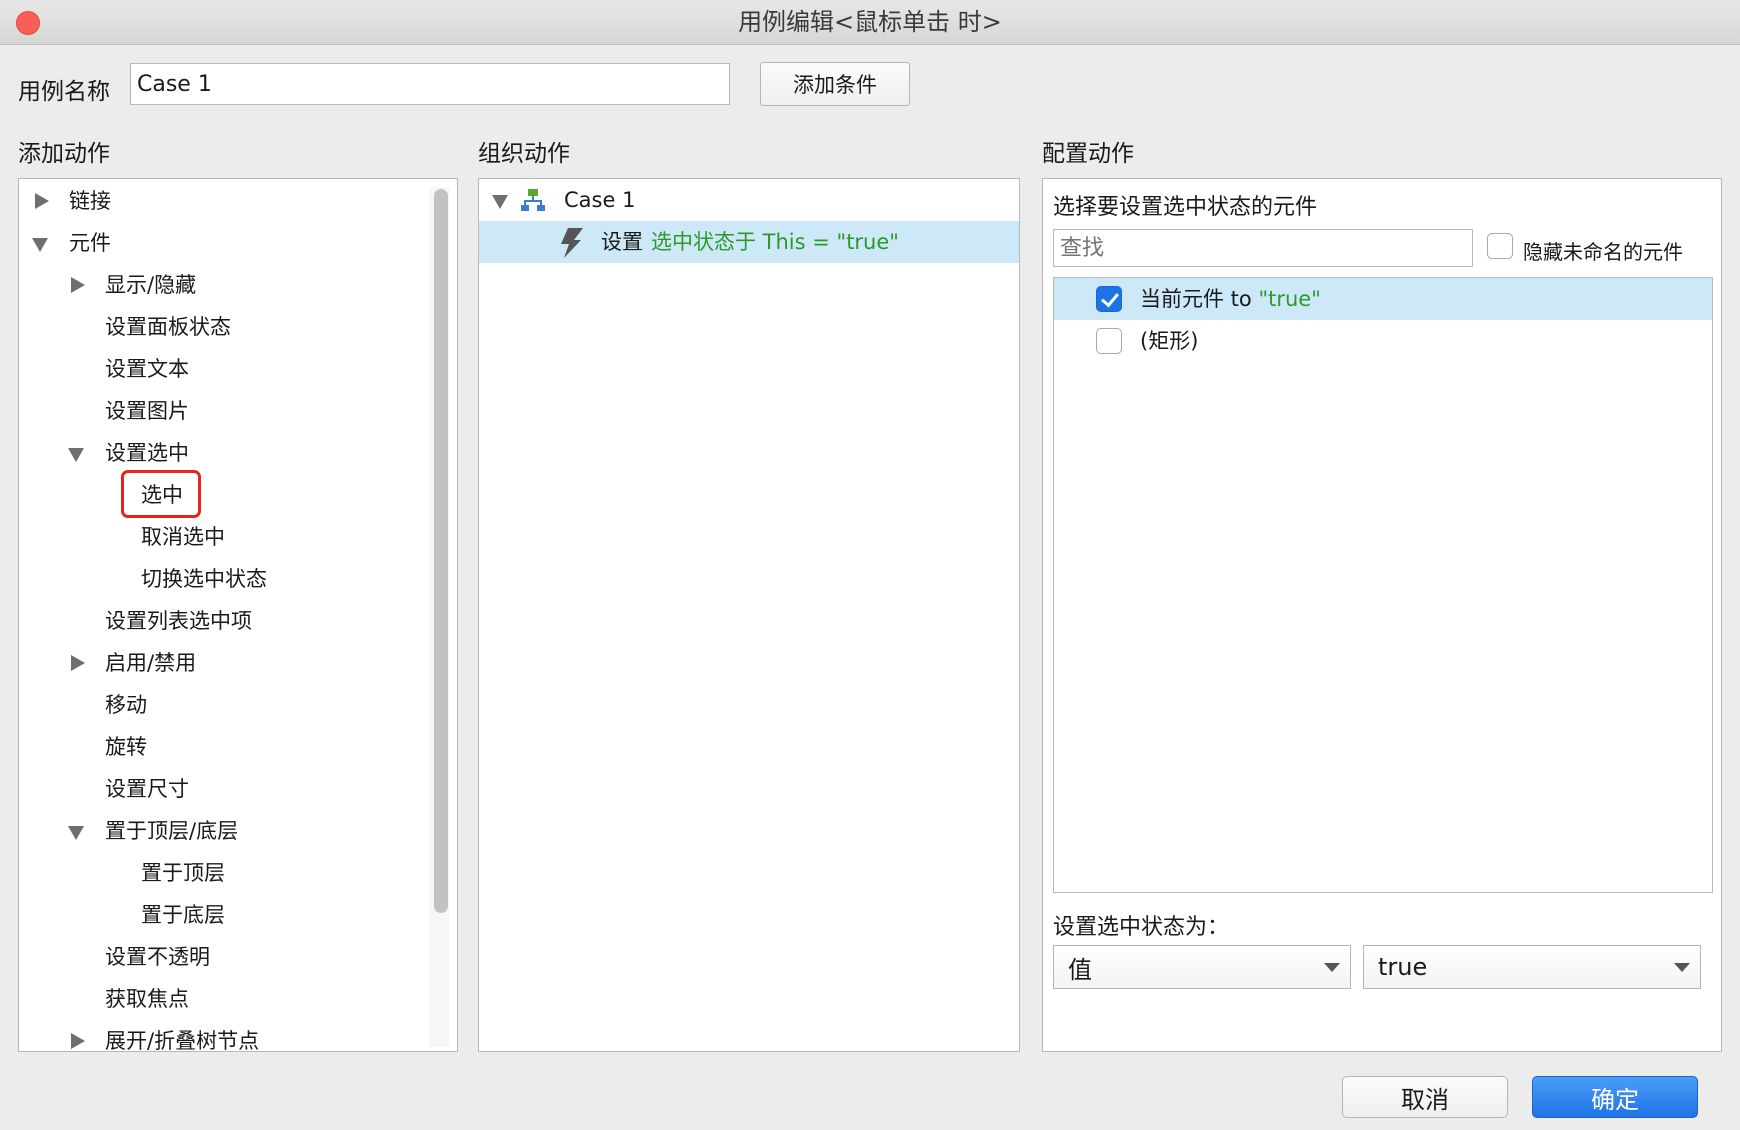  I want to click on value-type-select: 值, so click(1202, 967).